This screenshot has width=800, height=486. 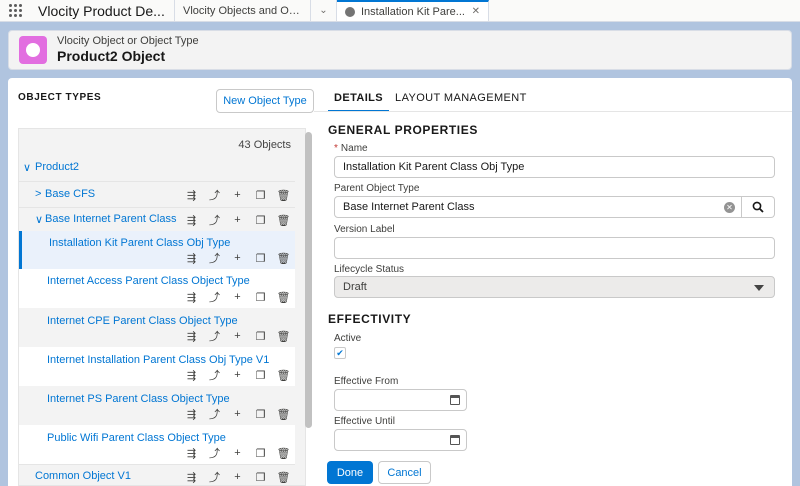 I want to click on search-icon, so click(x=758, y=207).